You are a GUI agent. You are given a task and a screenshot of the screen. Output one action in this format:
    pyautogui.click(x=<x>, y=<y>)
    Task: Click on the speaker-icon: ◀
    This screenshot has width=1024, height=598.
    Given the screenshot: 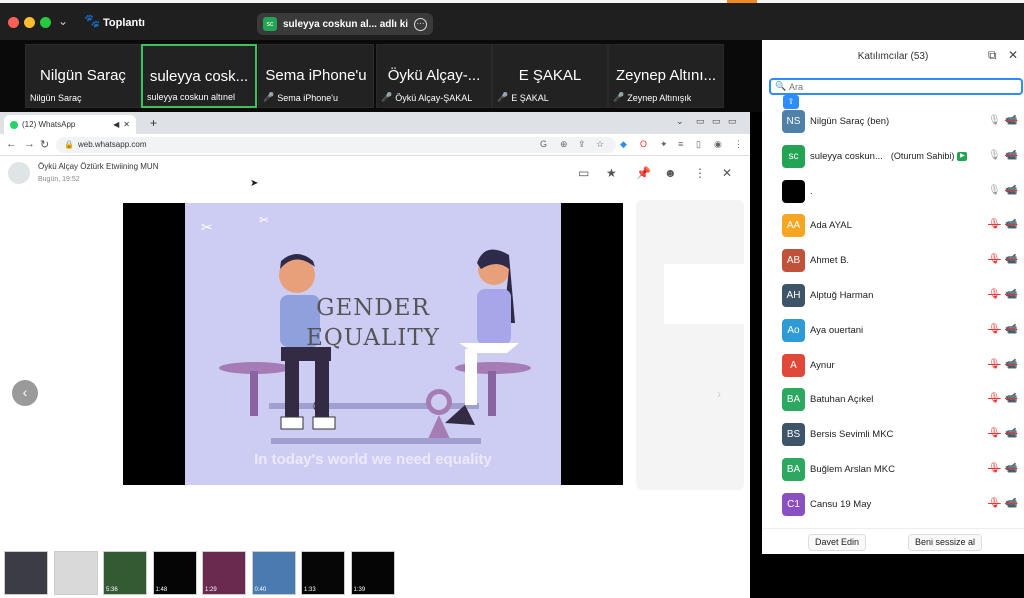 What is the action you would take?
    pyautogui.click(x=116, y=124)
    